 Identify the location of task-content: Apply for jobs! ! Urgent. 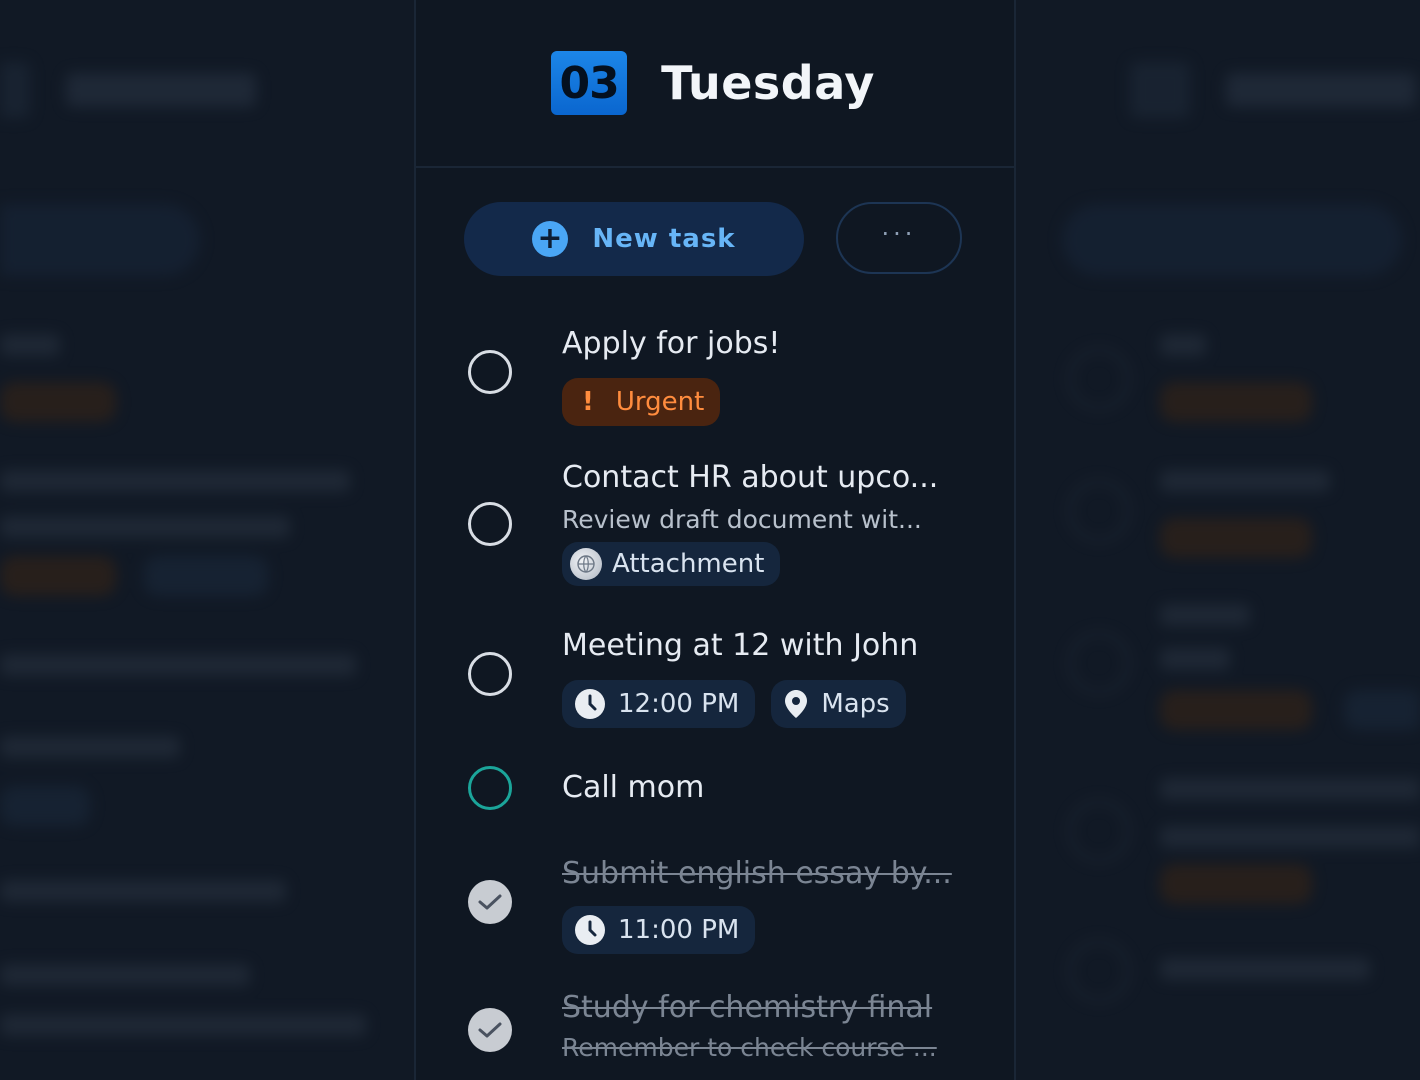
(767, 376).